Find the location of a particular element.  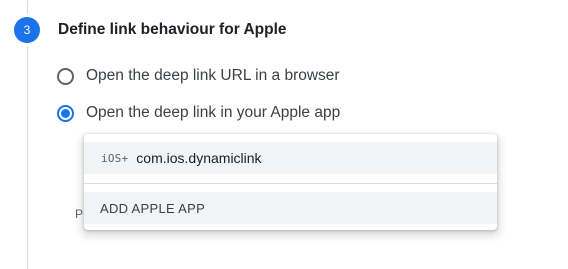

step-number-badge: 3 is located at coordinates (27, 30).